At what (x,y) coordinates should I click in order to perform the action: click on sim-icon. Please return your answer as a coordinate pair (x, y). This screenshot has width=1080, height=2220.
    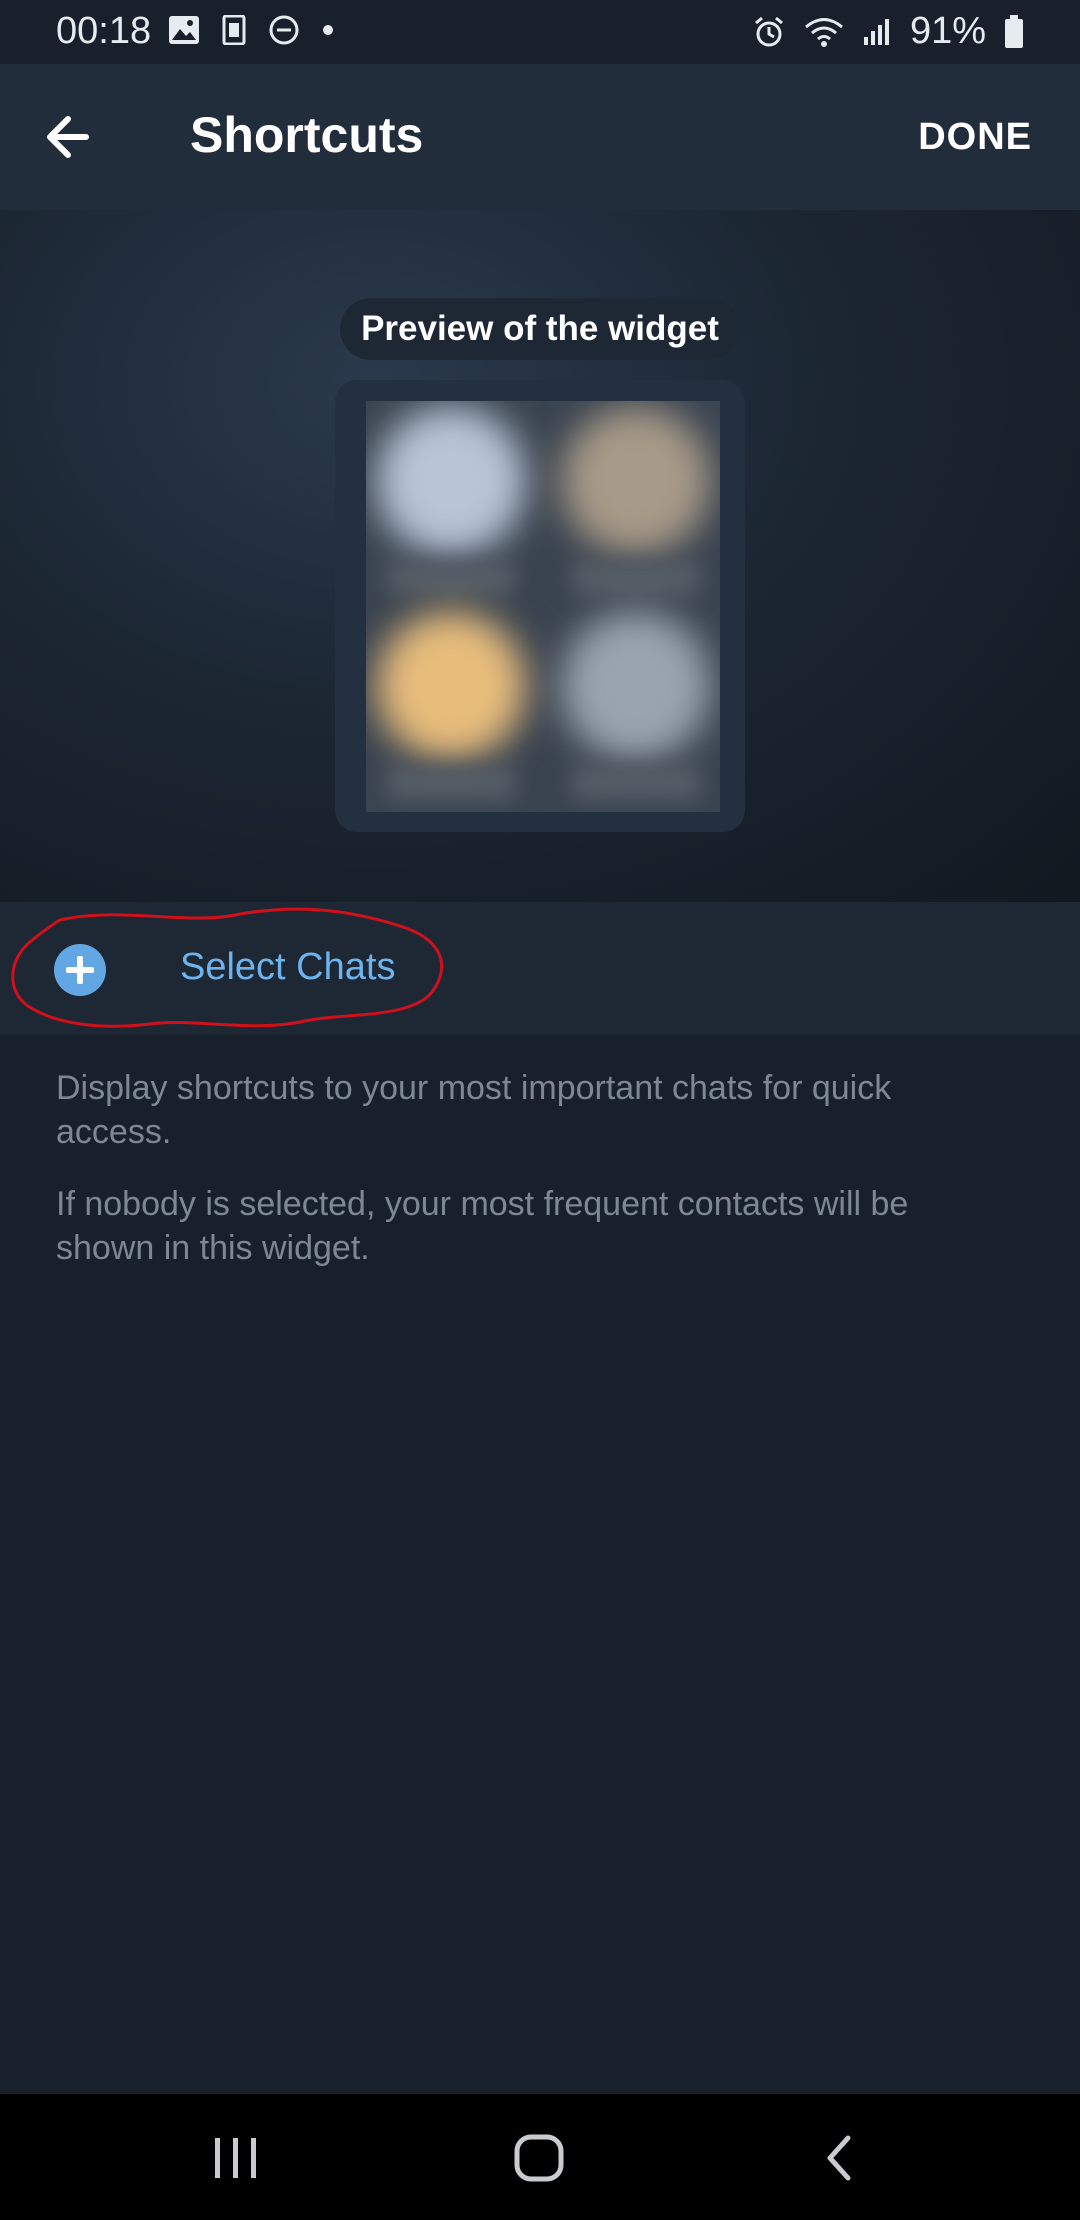
    Looking at the image, I should click on (234, 30).